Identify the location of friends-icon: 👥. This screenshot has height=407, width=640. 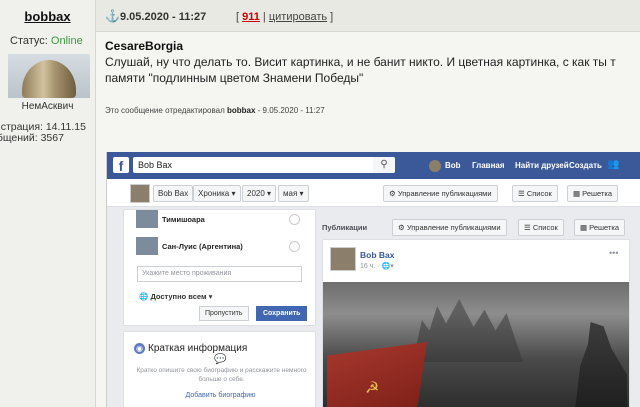
(613, 164).